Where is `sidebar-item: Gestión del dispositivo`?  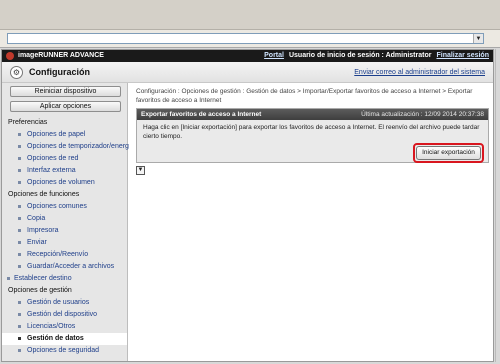
sidebar-item: Gestión del dispositivo is located at coordinates (64, 315).